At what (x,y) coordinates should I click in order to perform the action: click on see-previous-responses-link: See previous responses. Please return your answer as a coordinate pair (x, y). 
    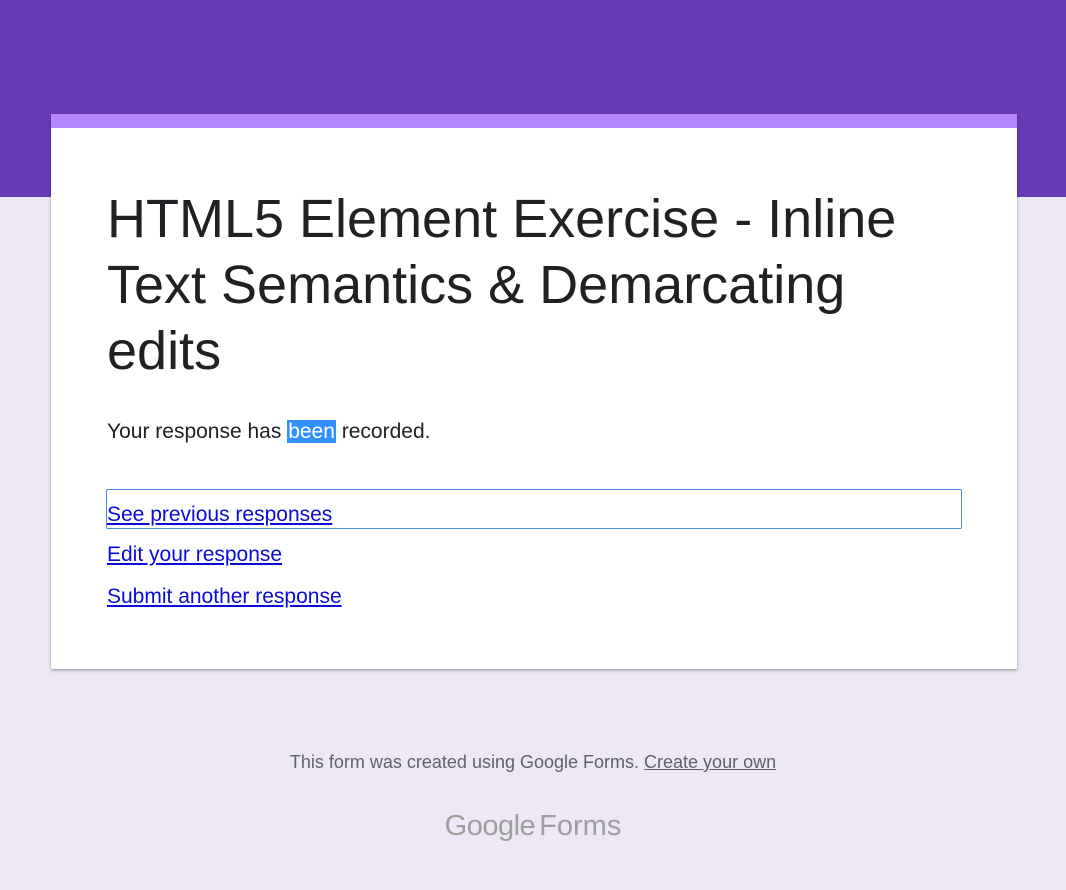
    Looking at the image, I should click on (219, 515).